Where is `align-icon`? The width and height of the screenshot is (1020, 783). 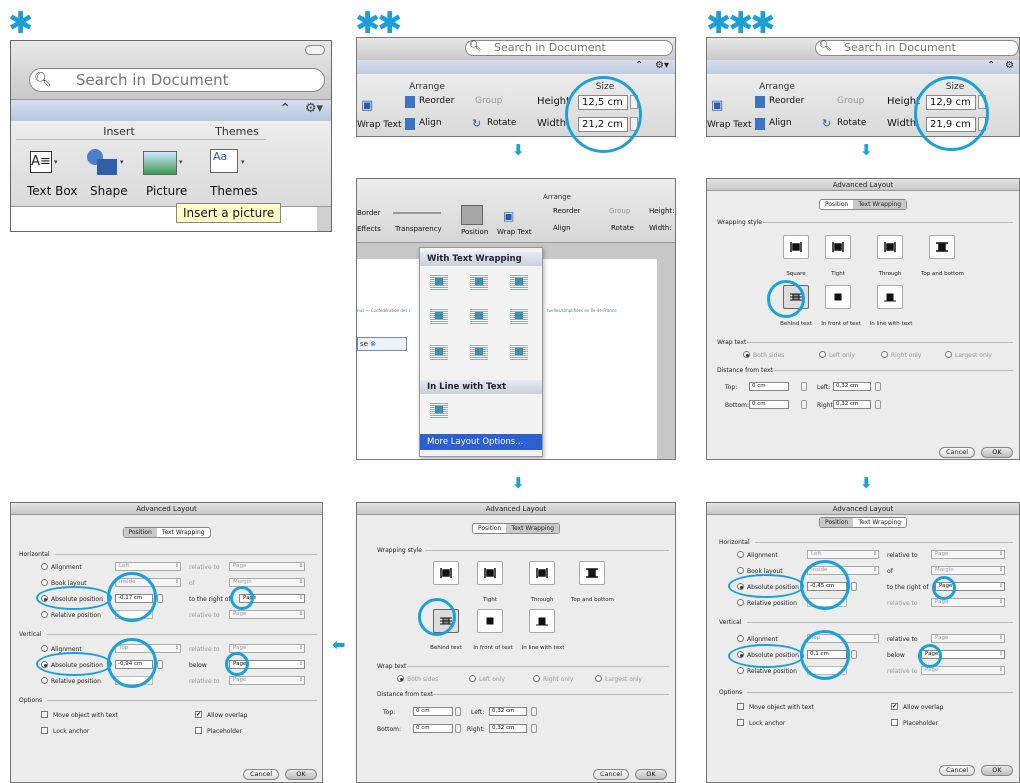
align-icon is located at coordinates (410, 124).